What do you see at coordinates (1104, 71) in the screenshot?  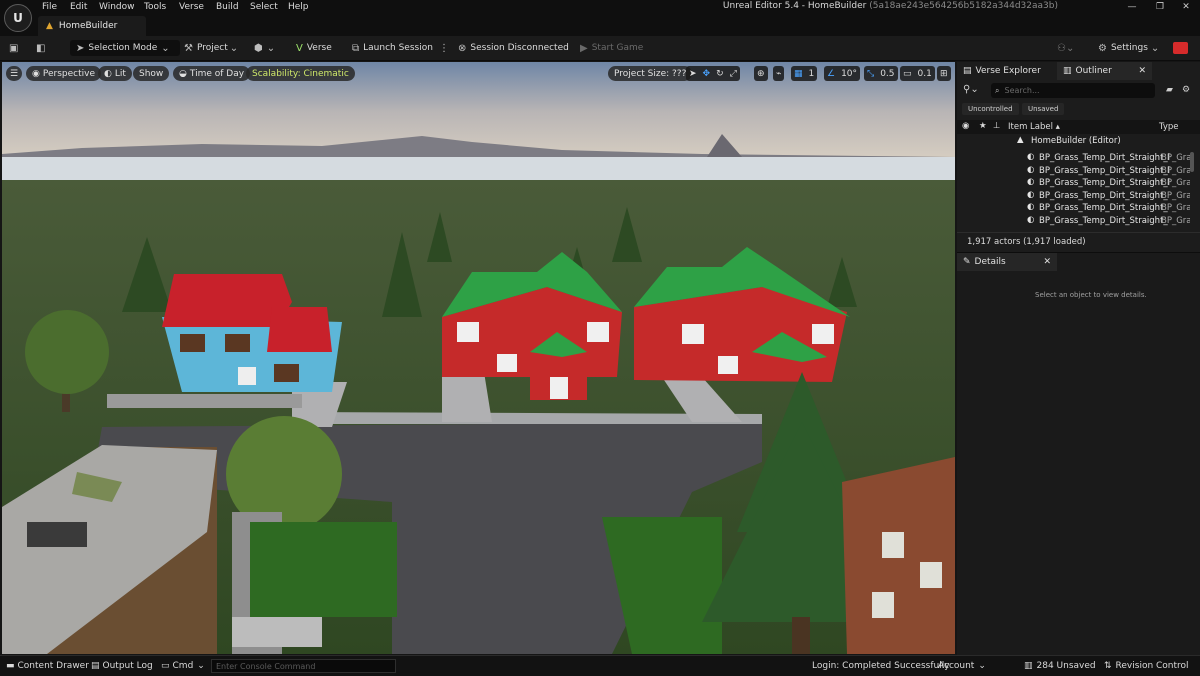 I see `tab-outliner: ▥ Outliner ✕` at bounding box center [1104, 71].